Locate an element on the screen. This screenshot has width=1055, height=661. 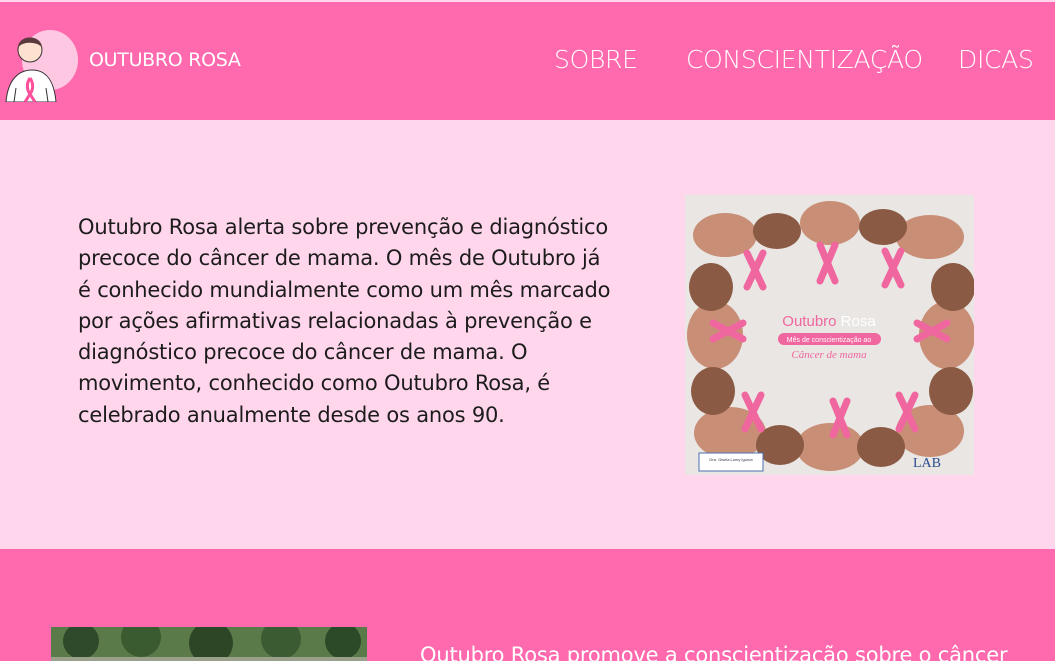
nav-link-sobre: SOBRE is located at coordinates (596, 59).